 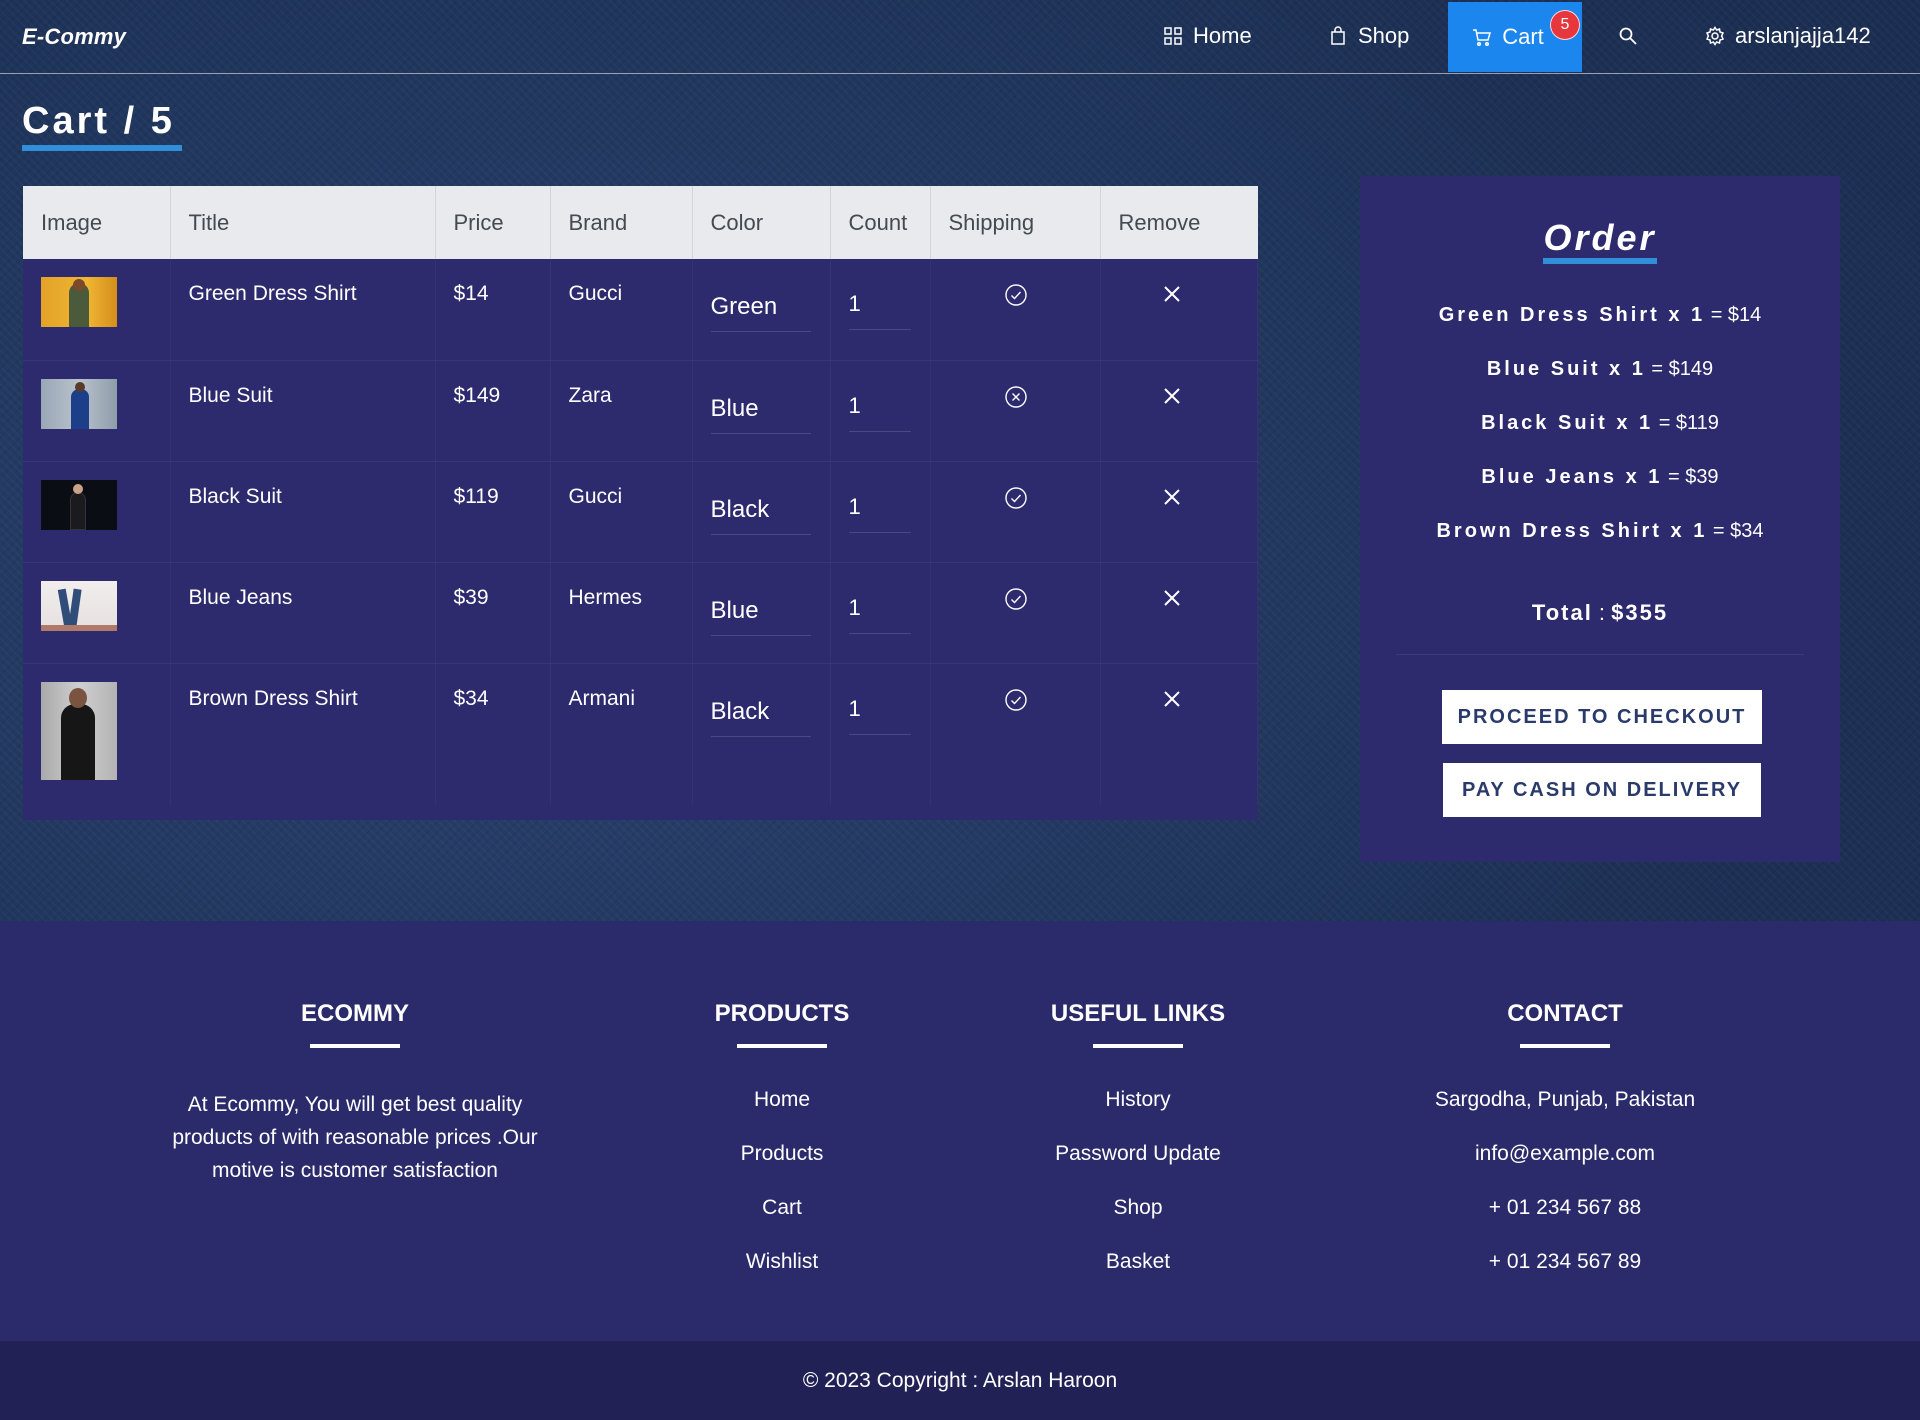 What do you see at coordinates (1173, 36) in the screenshot?
I see `grid-icon` at bounding box center [1173, 36].